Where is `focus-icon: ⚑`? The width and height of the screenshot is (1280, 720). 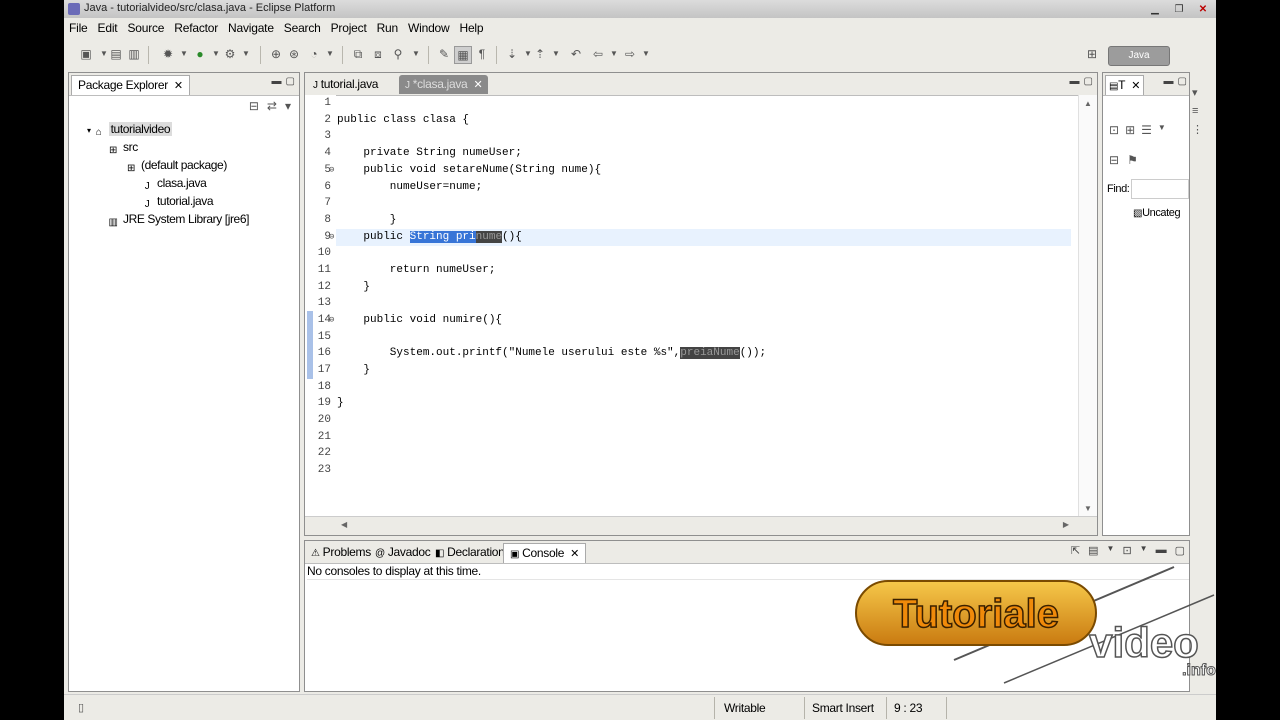
focus-icon: ⚑ is located at coordinates (1132, 160).